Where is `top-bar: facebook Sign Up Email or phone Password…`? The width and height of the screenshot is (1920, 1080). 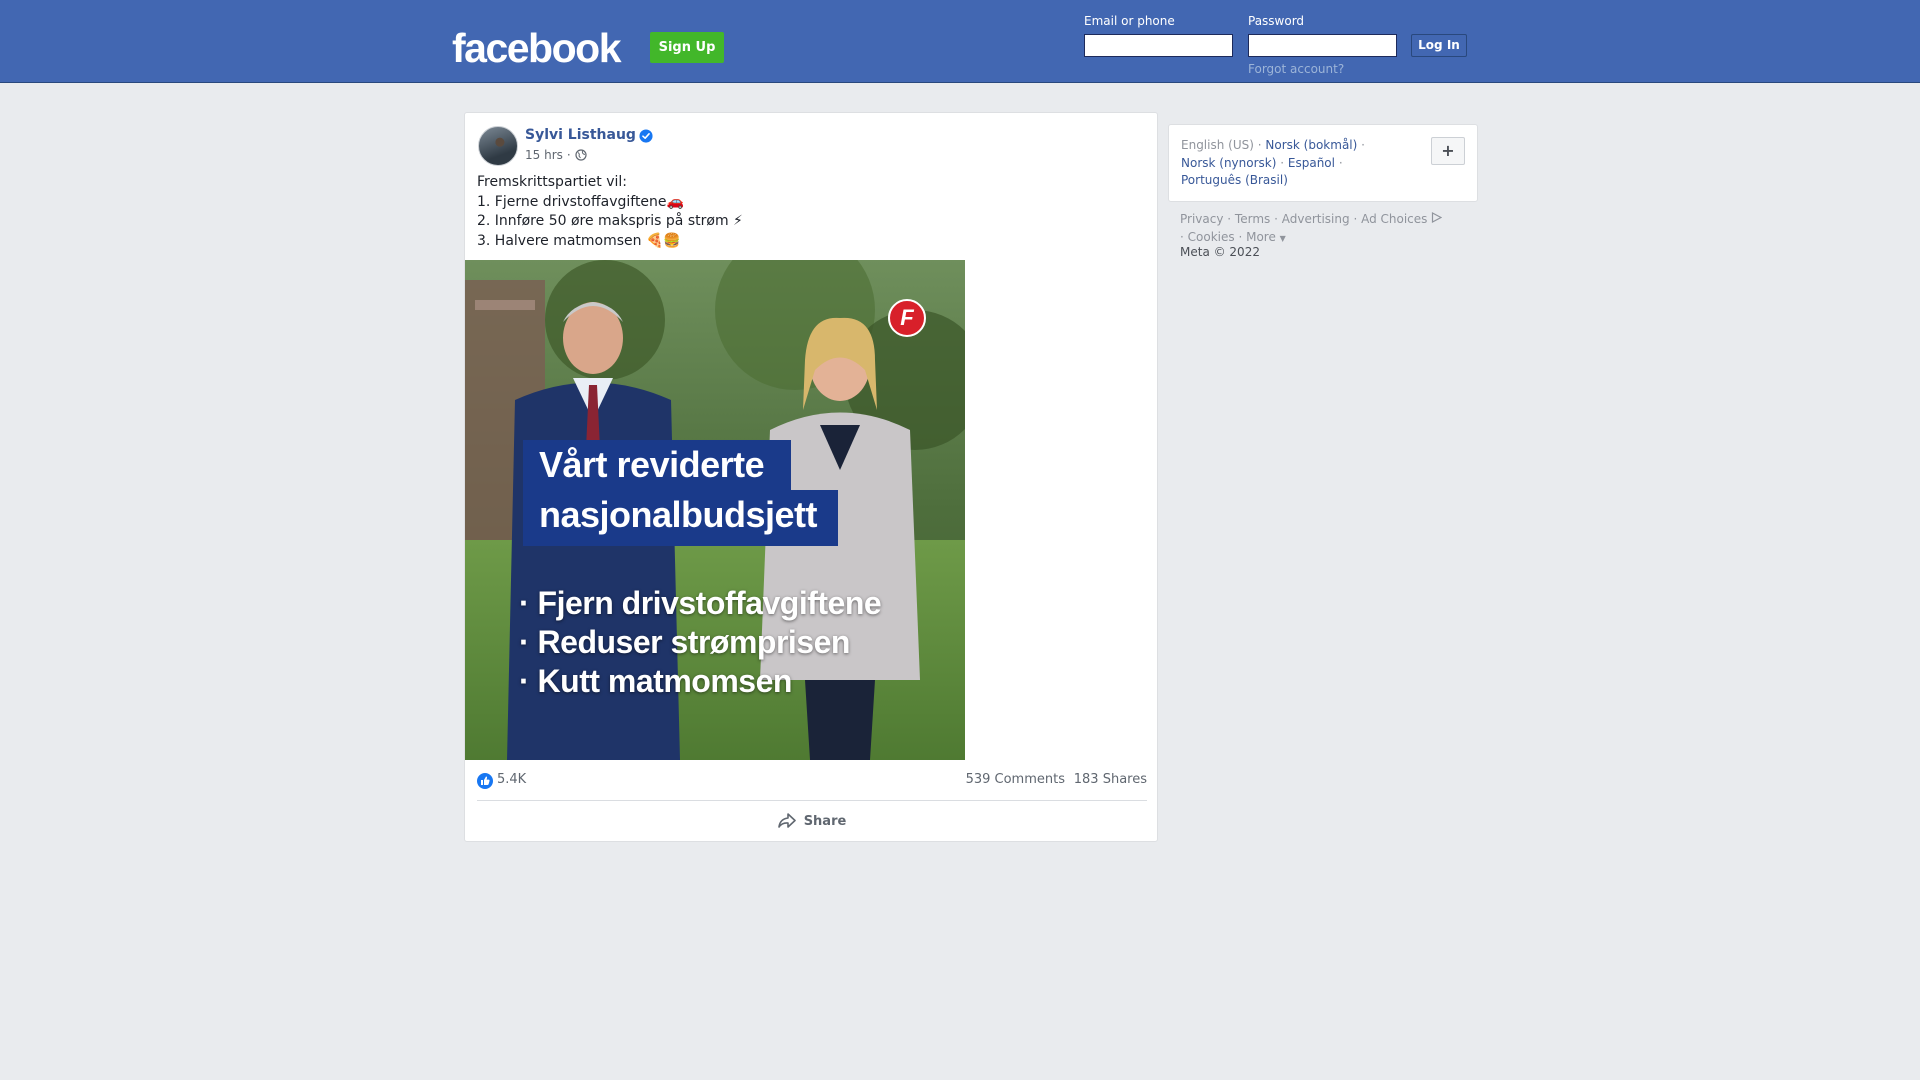 top-bar: facebook Sign Up Email or phone Password… is located at coordinates (960, 41).